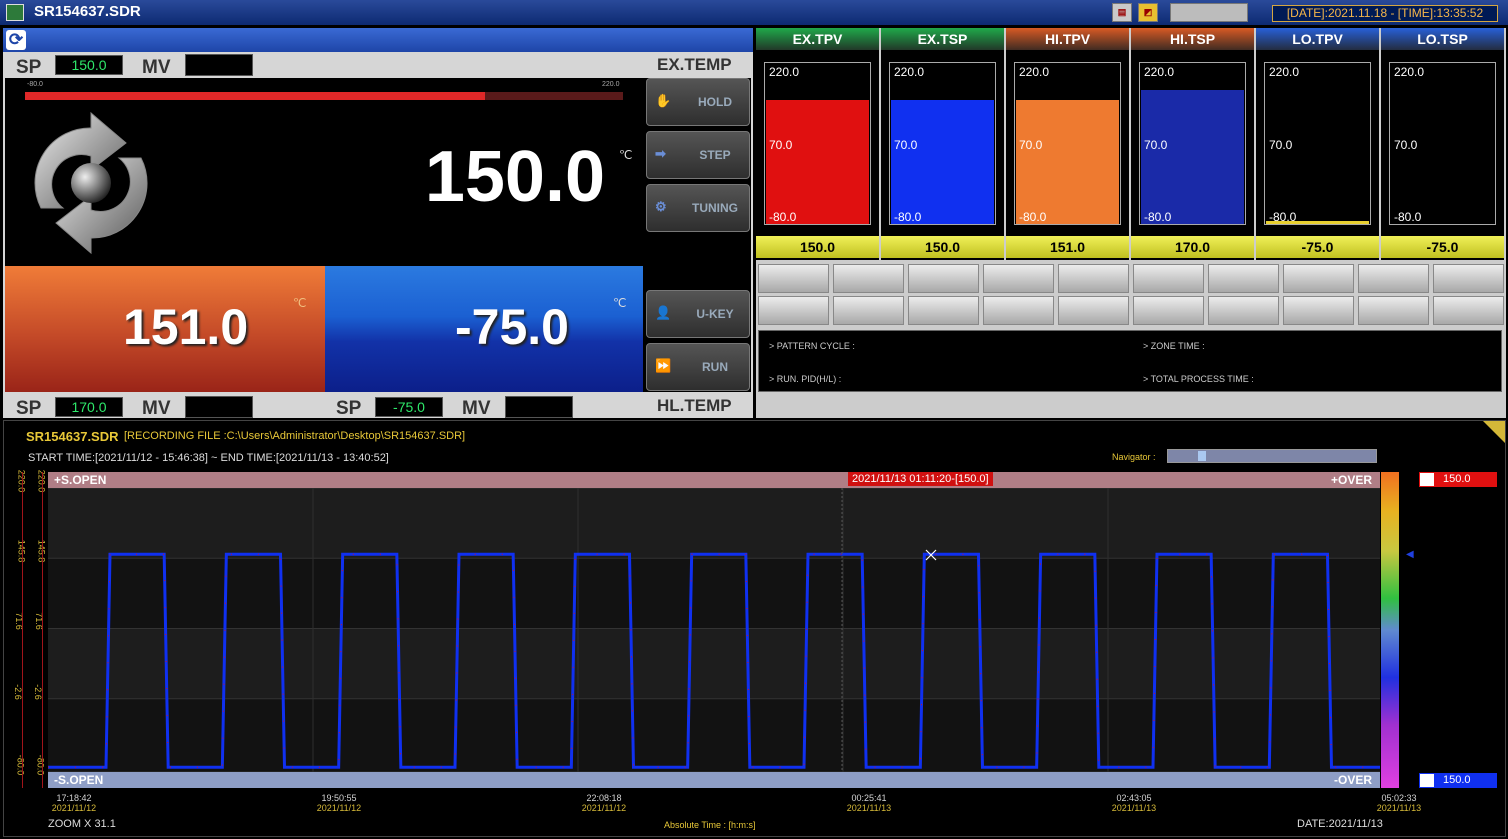 This screenshot has height=839, width=1508. Describe the element at coordinates (920, 479) in the screenshot. I see `cursor-readout: 2021/11/13 01:11:20-[150.0]` at that location.